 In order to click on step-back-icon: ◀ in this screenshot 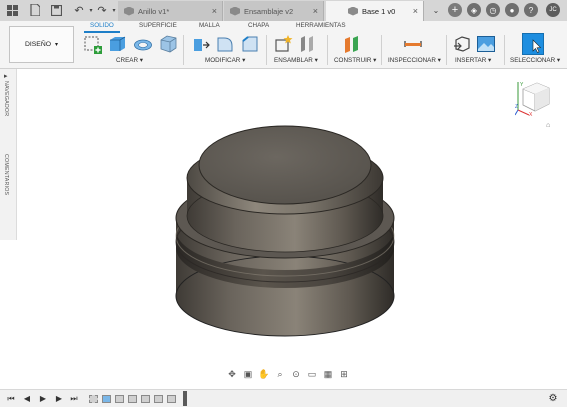, I will do `click(27, 398)`.